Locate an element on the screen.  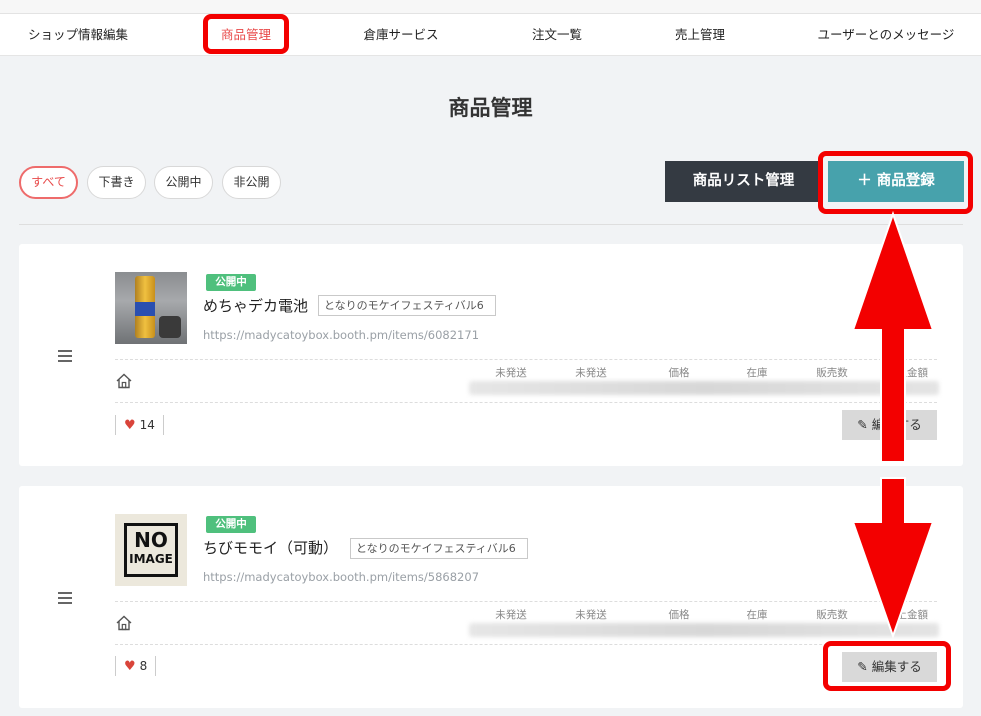
nav-sales-management: 売上管理 is located at coordinates (700, 35).